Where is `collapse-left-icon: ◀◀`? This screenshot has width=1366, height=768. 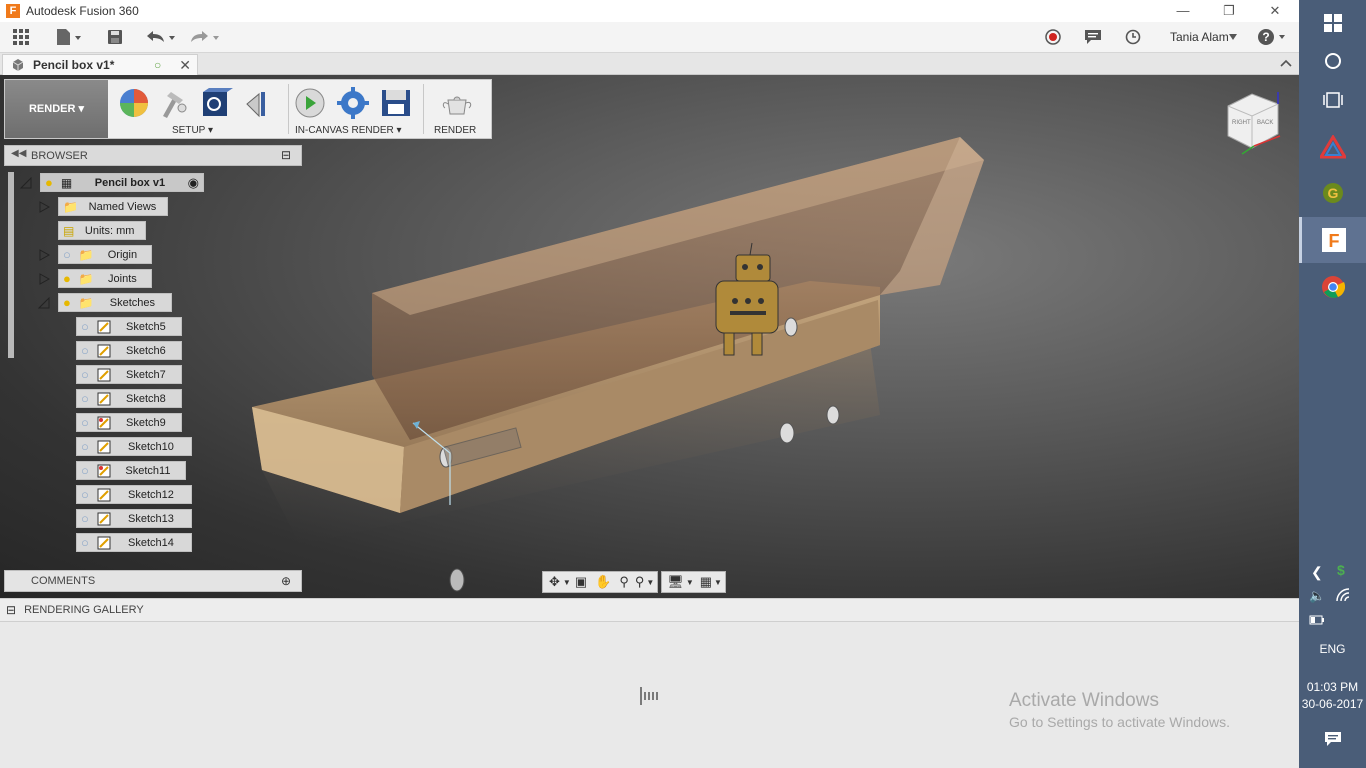 collapse-left-icon: ◀◀ is located at coordinates (18, 153).